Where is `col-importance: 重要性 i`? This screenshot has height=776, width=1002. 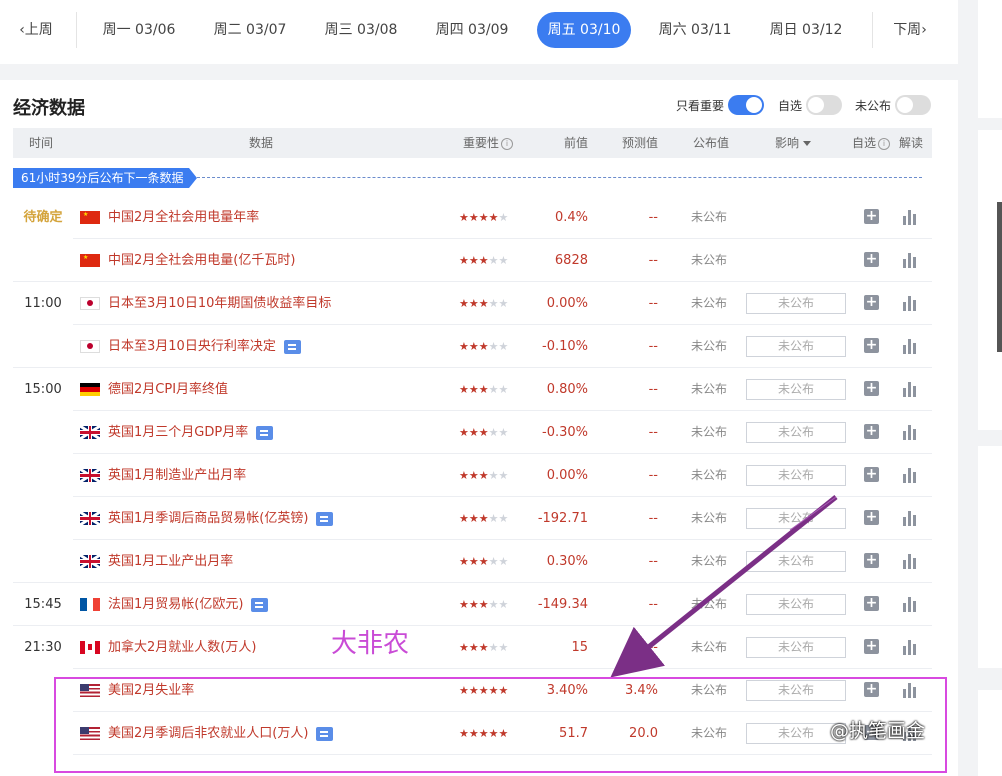 col-importance: 重要性 i is located at coordinates (488, 143).